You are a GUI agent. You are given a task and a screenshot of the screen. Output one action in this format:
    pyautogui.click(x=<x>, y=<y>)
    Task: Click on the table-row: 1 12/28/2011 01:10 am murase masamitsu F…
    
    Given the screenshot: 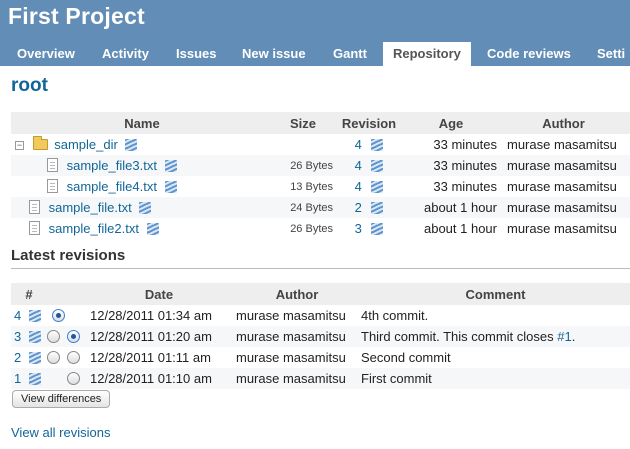 What is the action you would take?
    pyautogui.click(x=320, y=378)
    